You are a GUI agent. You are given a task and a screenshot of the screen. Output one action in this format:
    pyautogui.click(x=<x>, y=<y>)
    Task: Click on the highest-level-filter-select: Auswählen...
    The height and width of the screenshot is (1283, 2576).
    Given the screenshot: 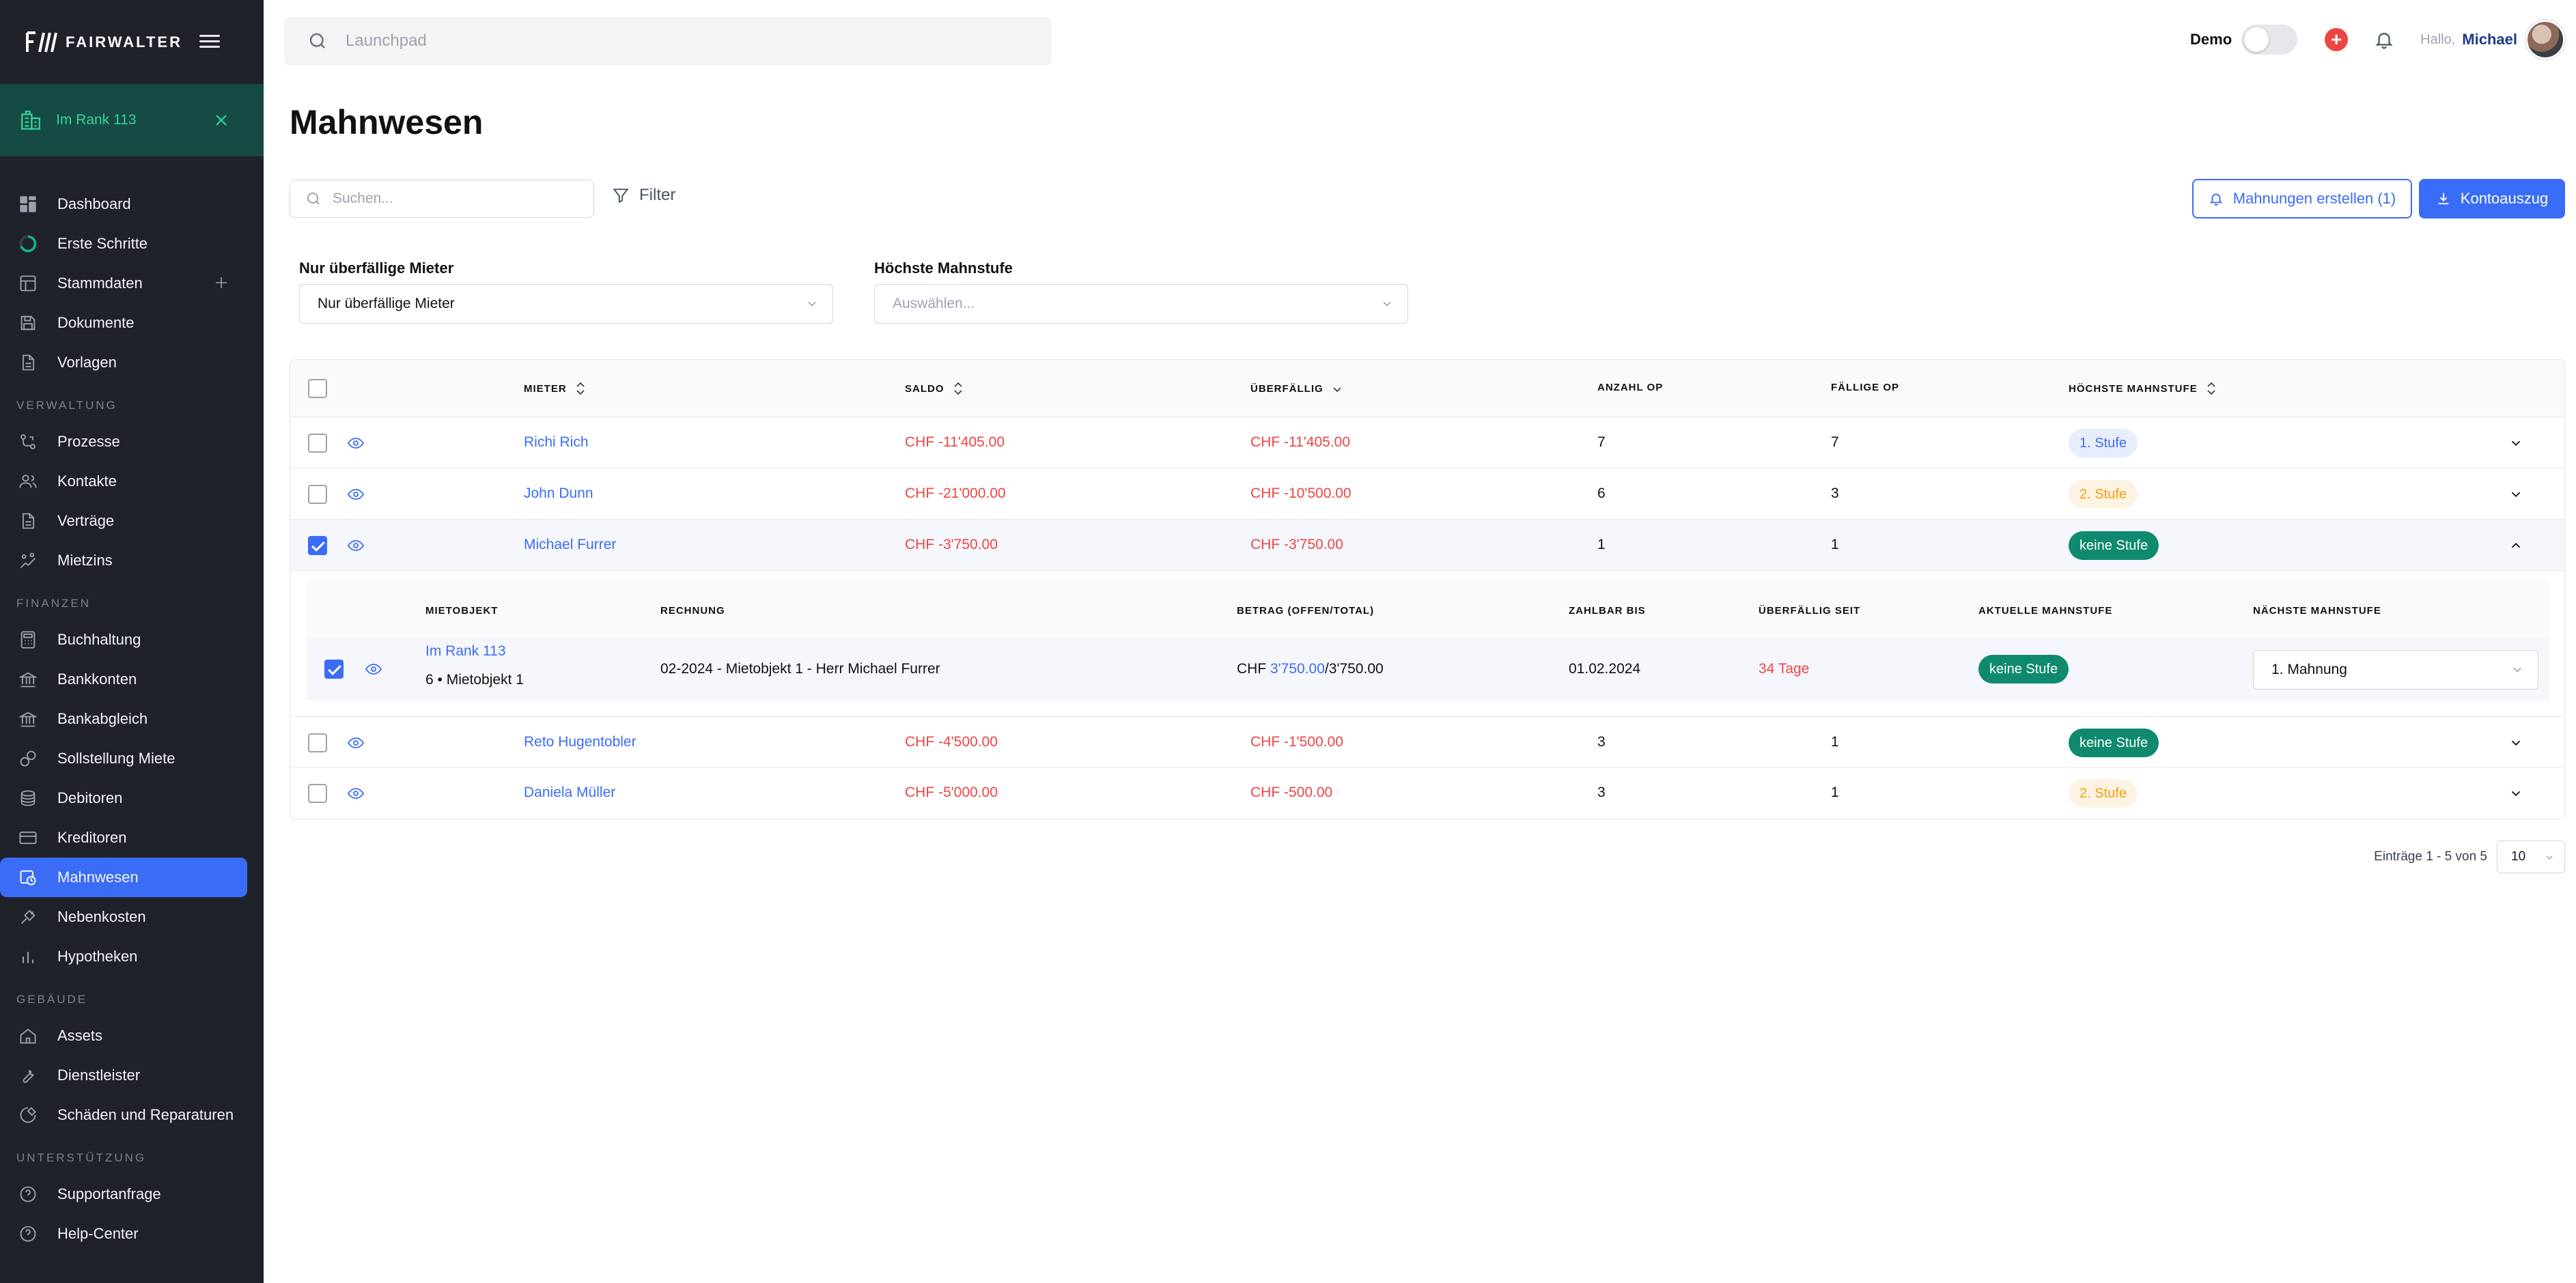 What is the action you would take?
    pyautogui.click(x=1141, y=304)
    